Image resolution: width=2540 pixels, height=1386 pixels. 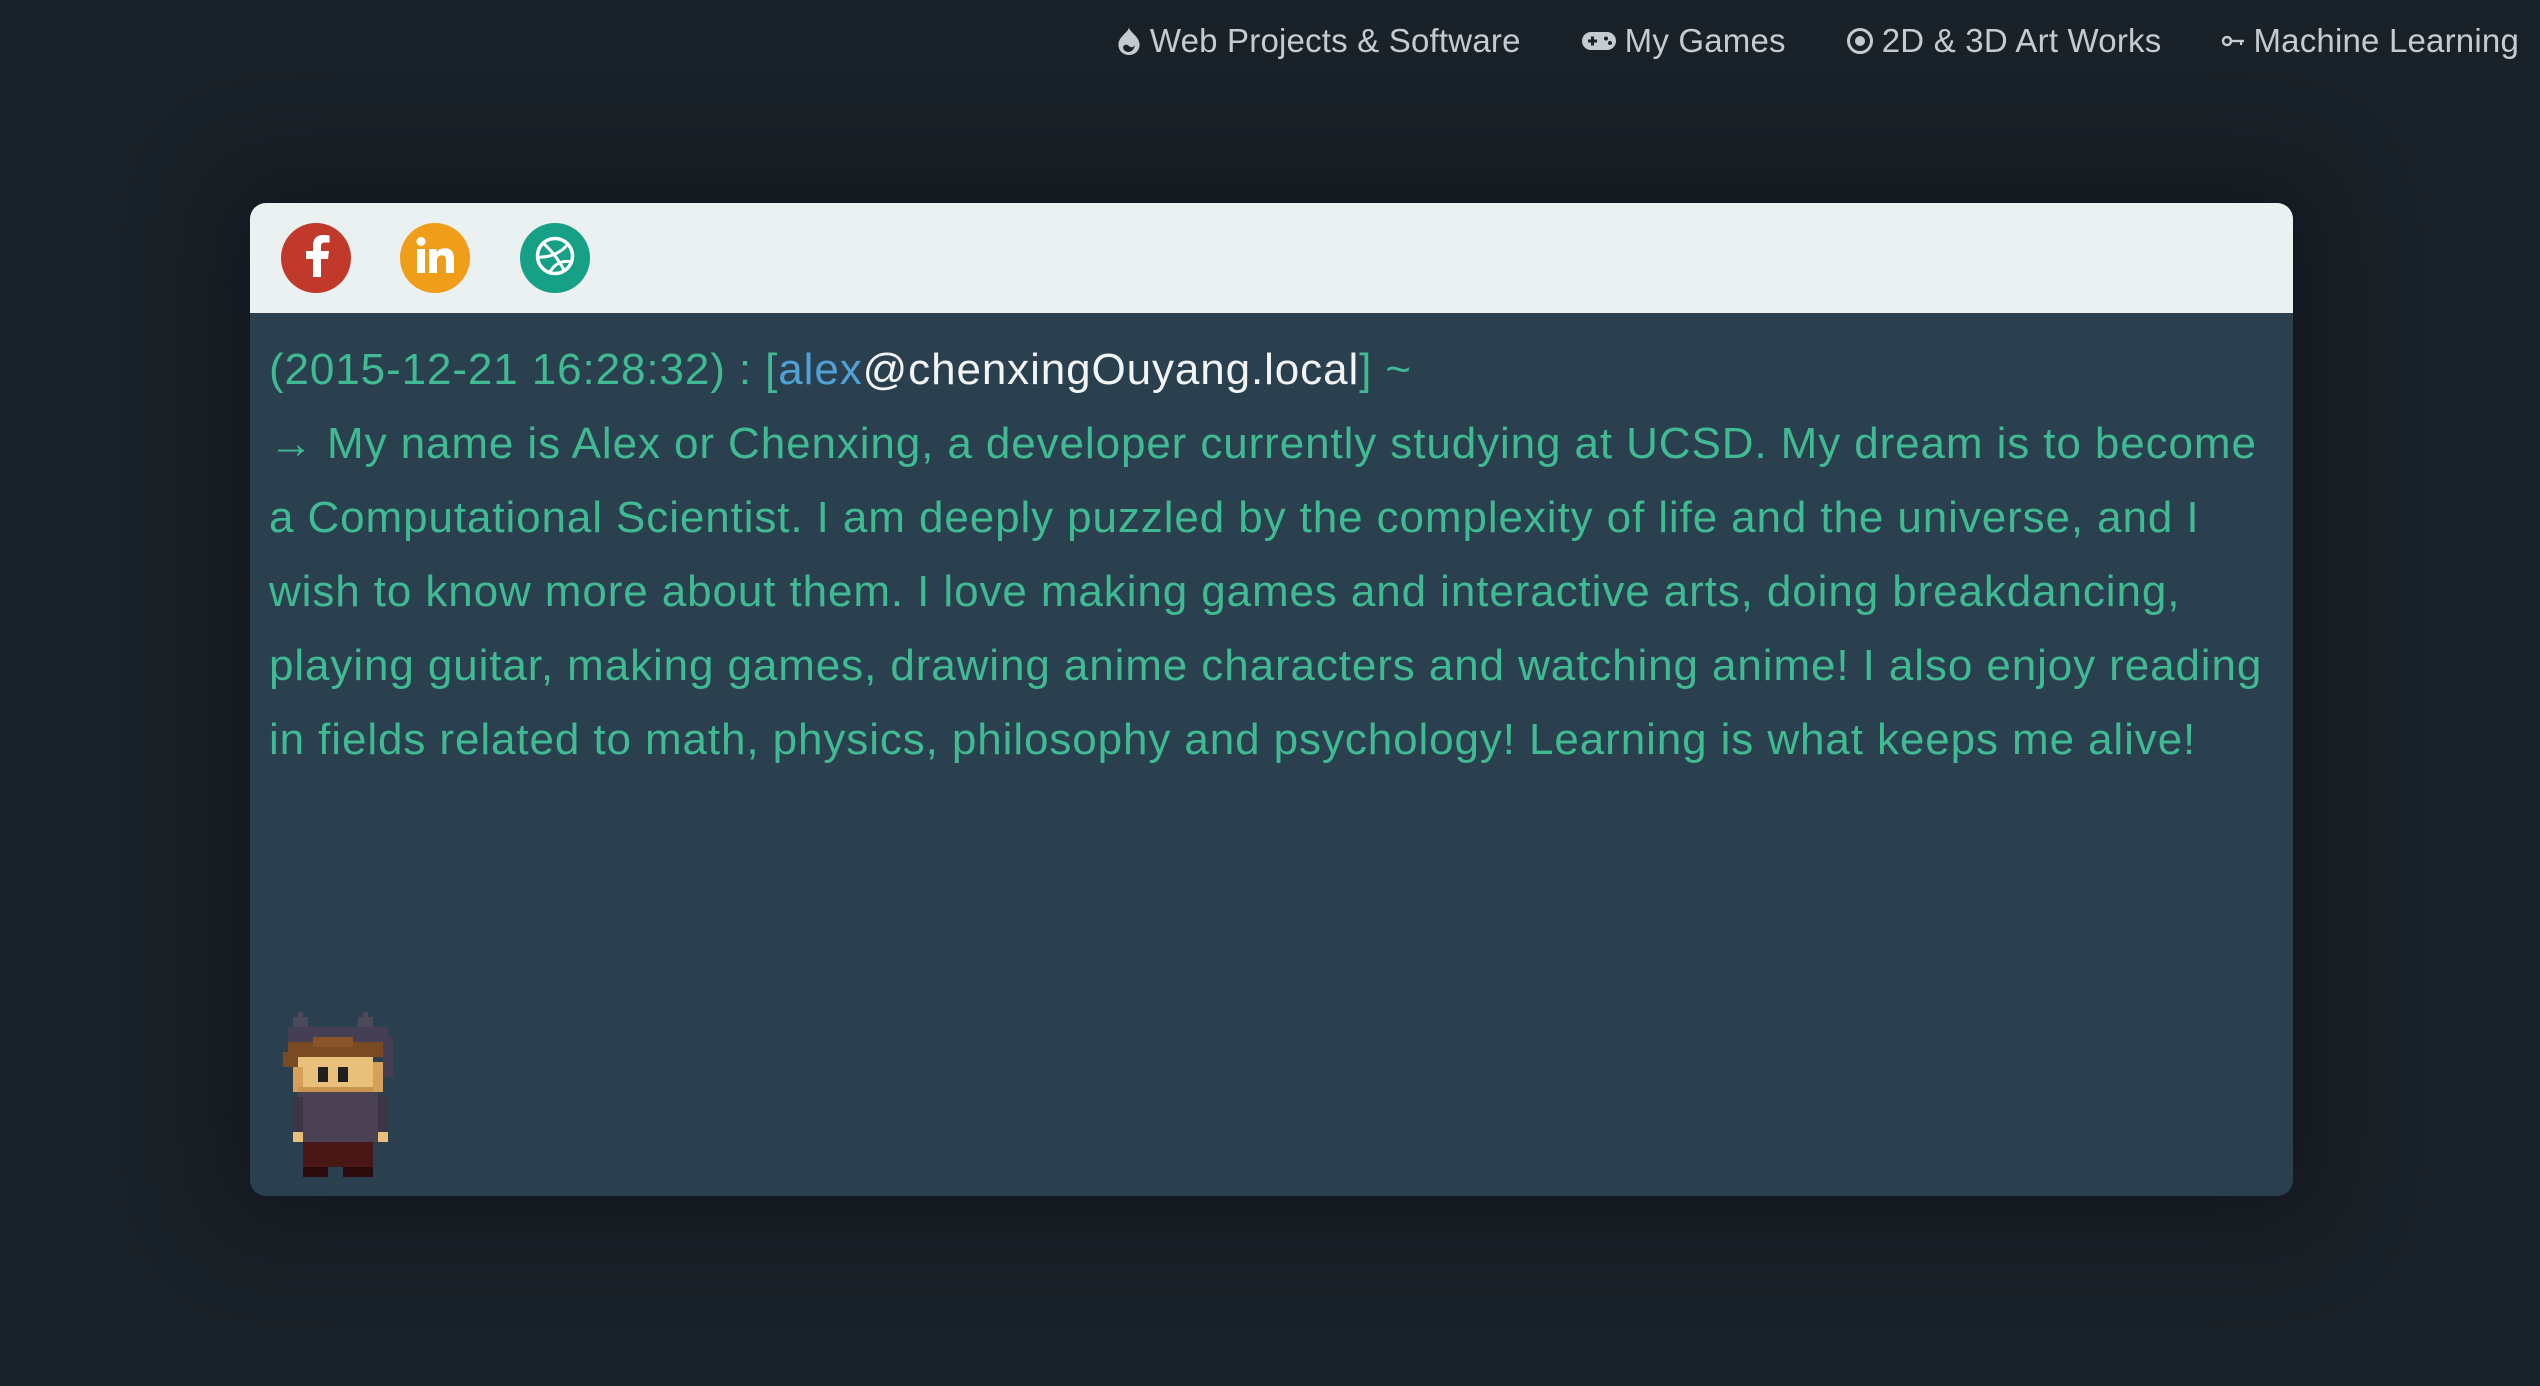 I want to click on prompt-timestamp: (2015-12-21 16:28:32), so click(x=497, y=369).